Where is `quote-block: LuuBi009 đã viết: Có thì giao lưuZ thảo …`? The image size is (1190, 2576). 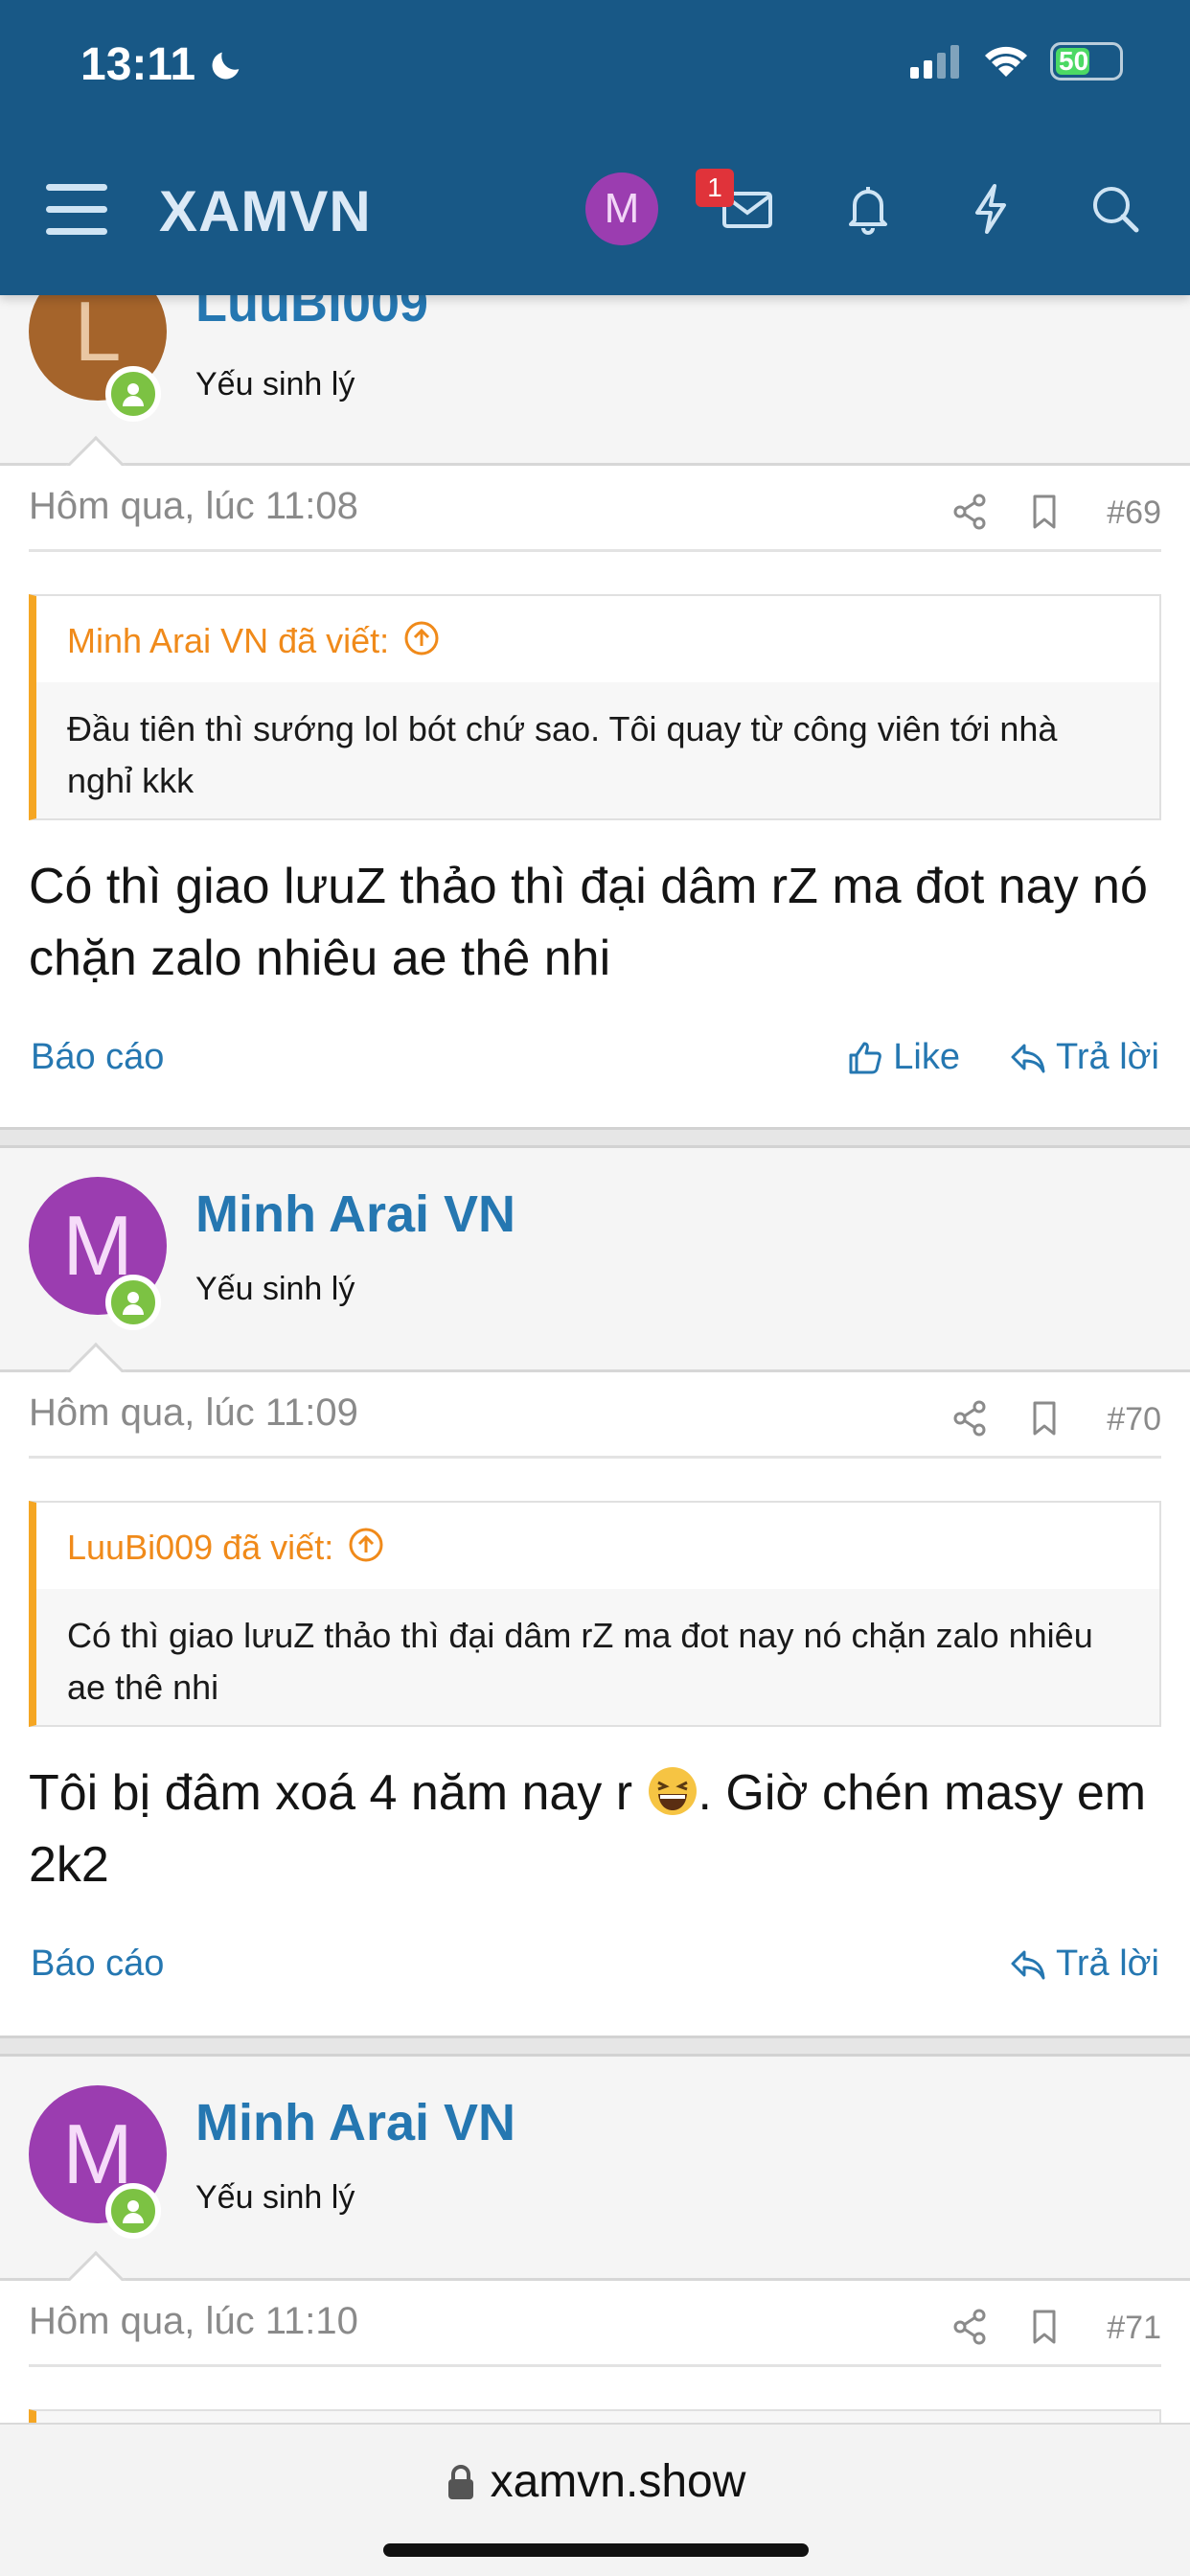
quote-block: LuuBi009 đã viết: Có thì giao lưuZ thảo … is located at coordinates (595, 1614).